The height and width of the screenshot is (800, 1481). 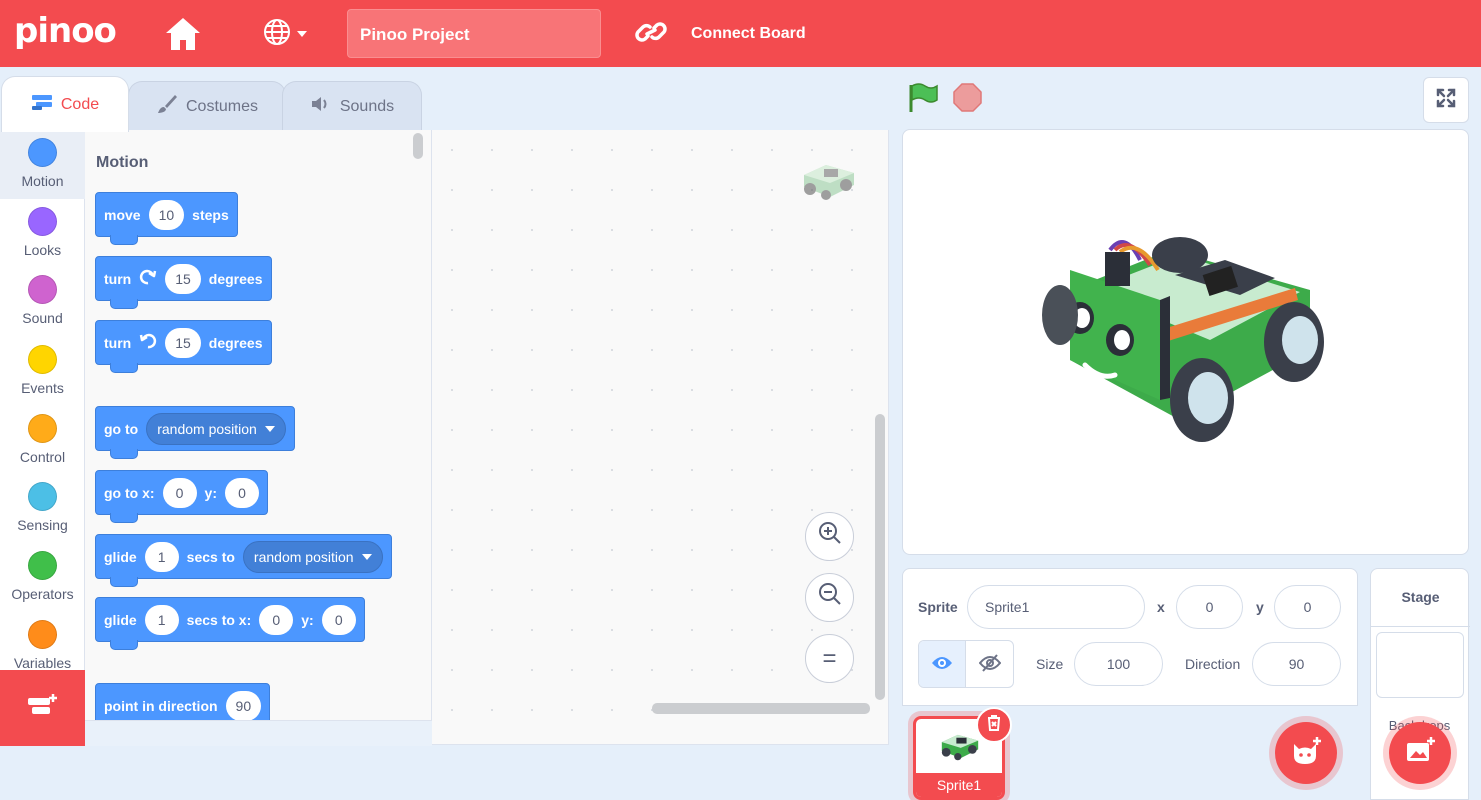 I want to click on delete-sprite-button, so click(x=994, y=725).